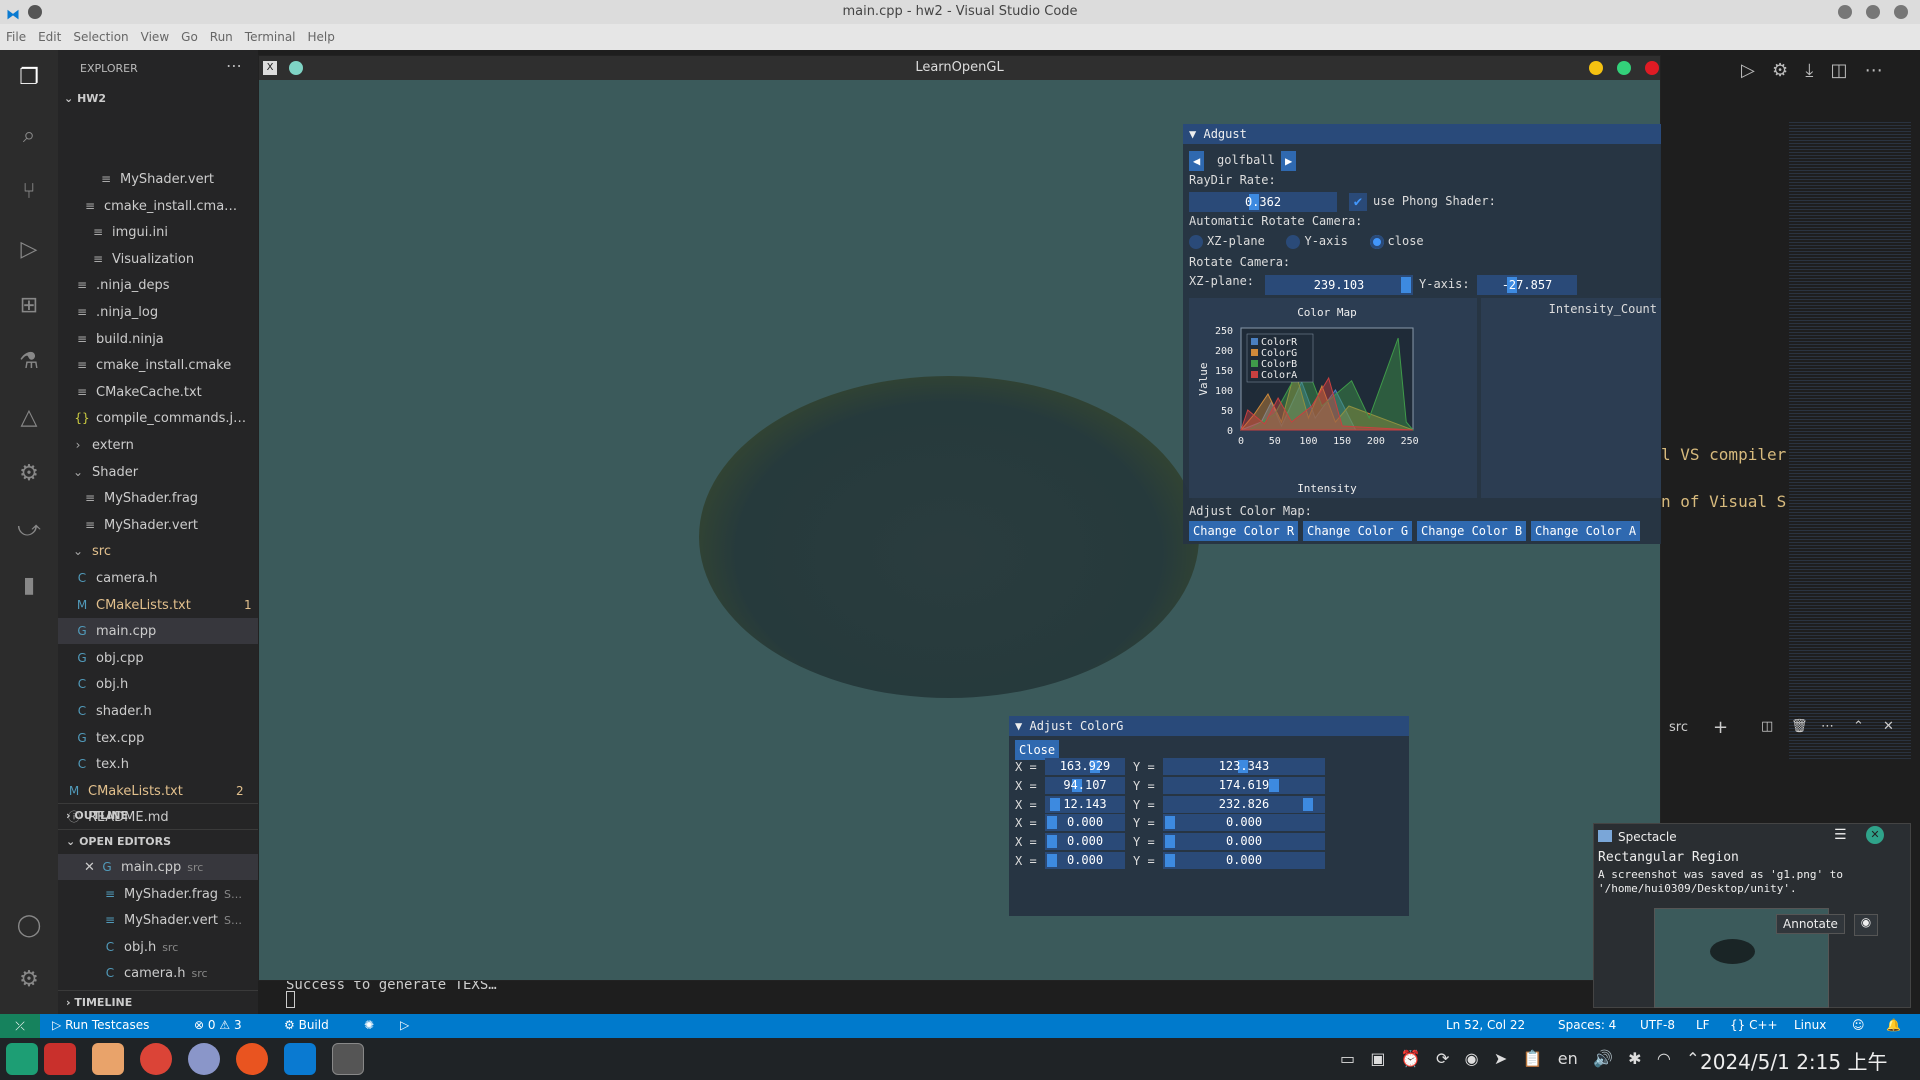 Image resolution: width=1920 pixels, height=1080 pixels. I want to click on radio-xz-plane: XZ-plane, so click(1227, 241).